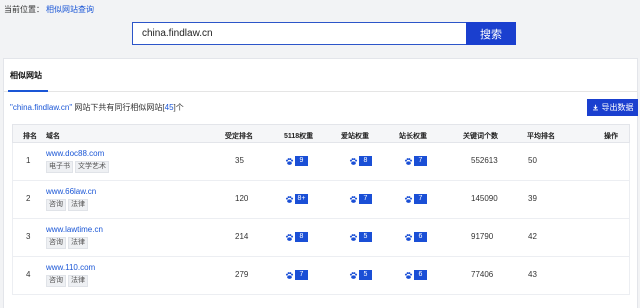 Image resolution: width=640 pixels, height=308 pixels. I want to click on domain-cell: www.110.com 咨询 法律, so click(70, 275).